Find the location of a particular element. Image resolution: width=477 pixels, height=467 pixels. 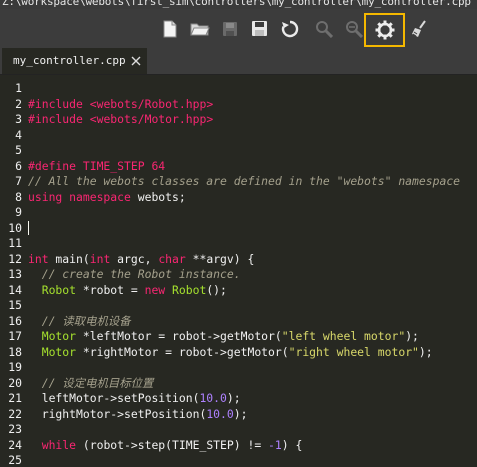

code-line: 23 is located at coordinates (238, 429).